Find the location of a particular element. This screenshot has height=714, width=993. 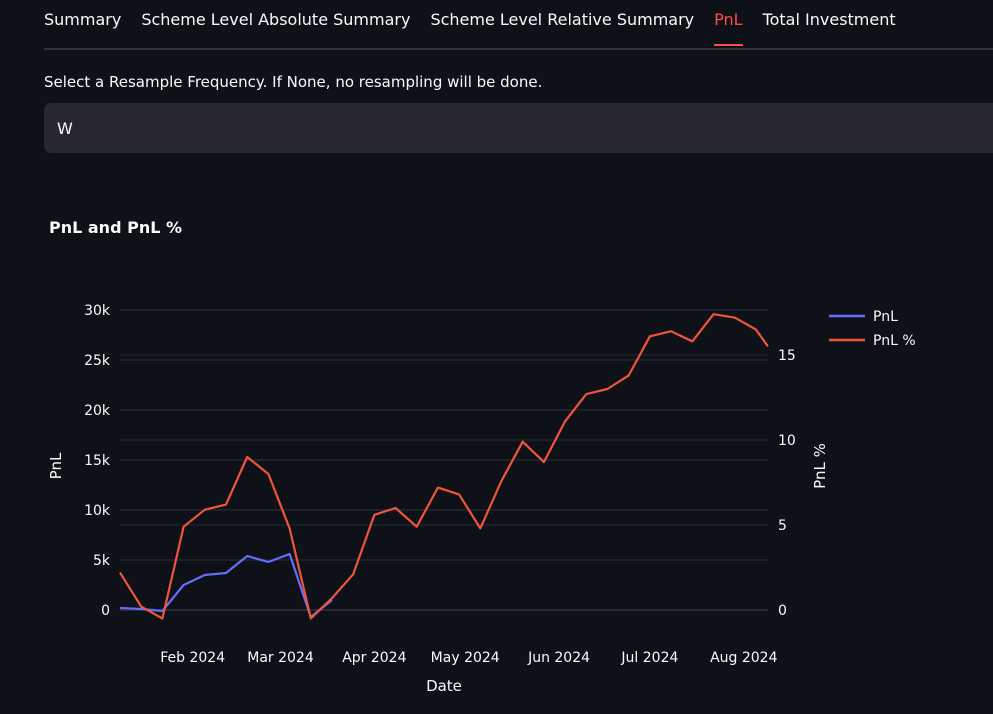

x-tick-label: Jul 2024 is located at coordinates (649, 658).